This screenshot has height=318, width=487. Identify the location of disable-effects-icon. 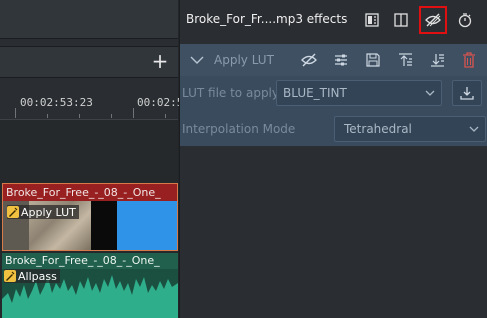
(433, 20).